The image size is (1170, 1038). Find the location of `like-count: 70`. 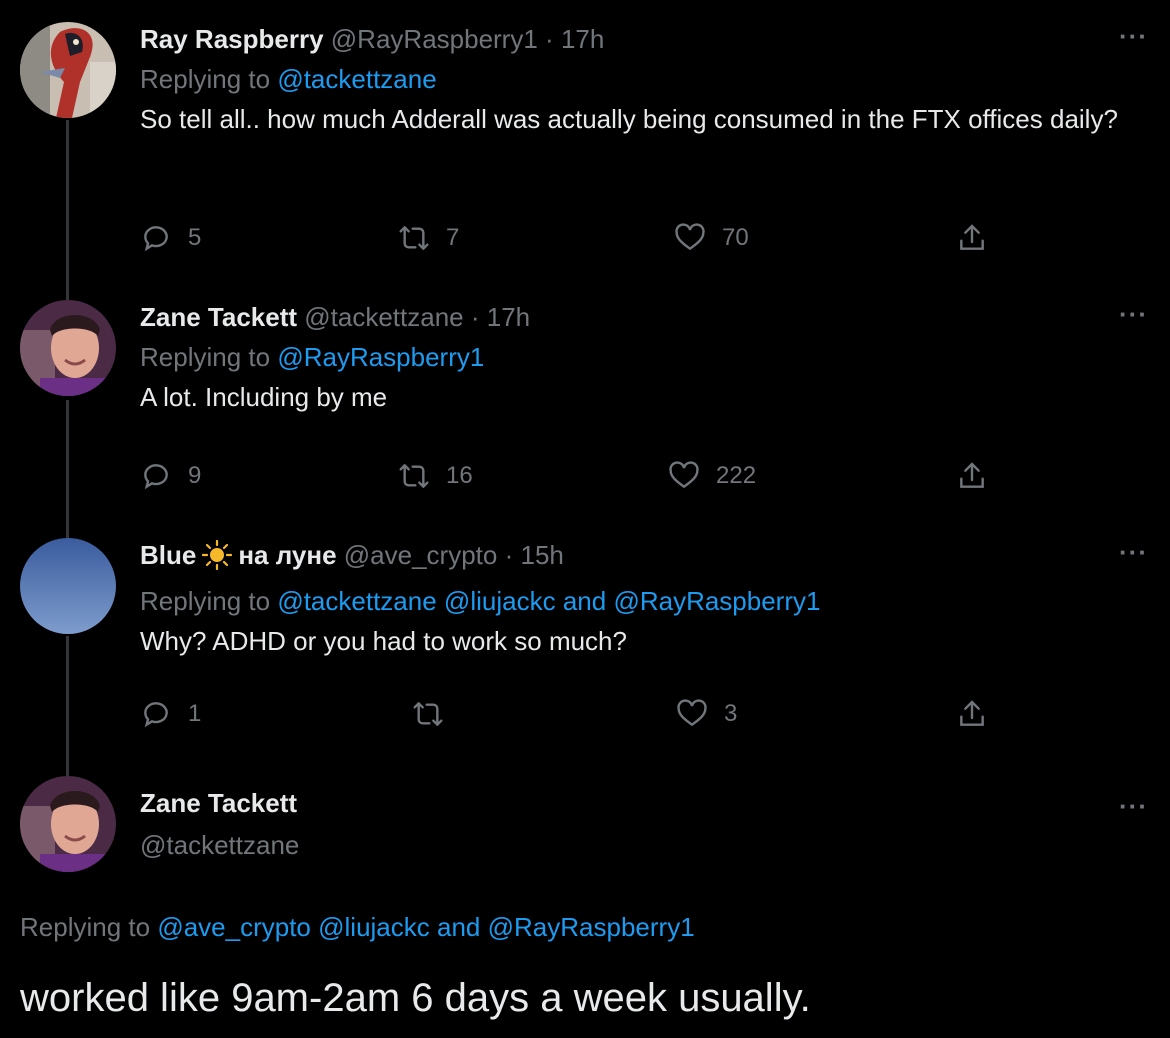

like-count: 70 is located at coordinates (735, 237).